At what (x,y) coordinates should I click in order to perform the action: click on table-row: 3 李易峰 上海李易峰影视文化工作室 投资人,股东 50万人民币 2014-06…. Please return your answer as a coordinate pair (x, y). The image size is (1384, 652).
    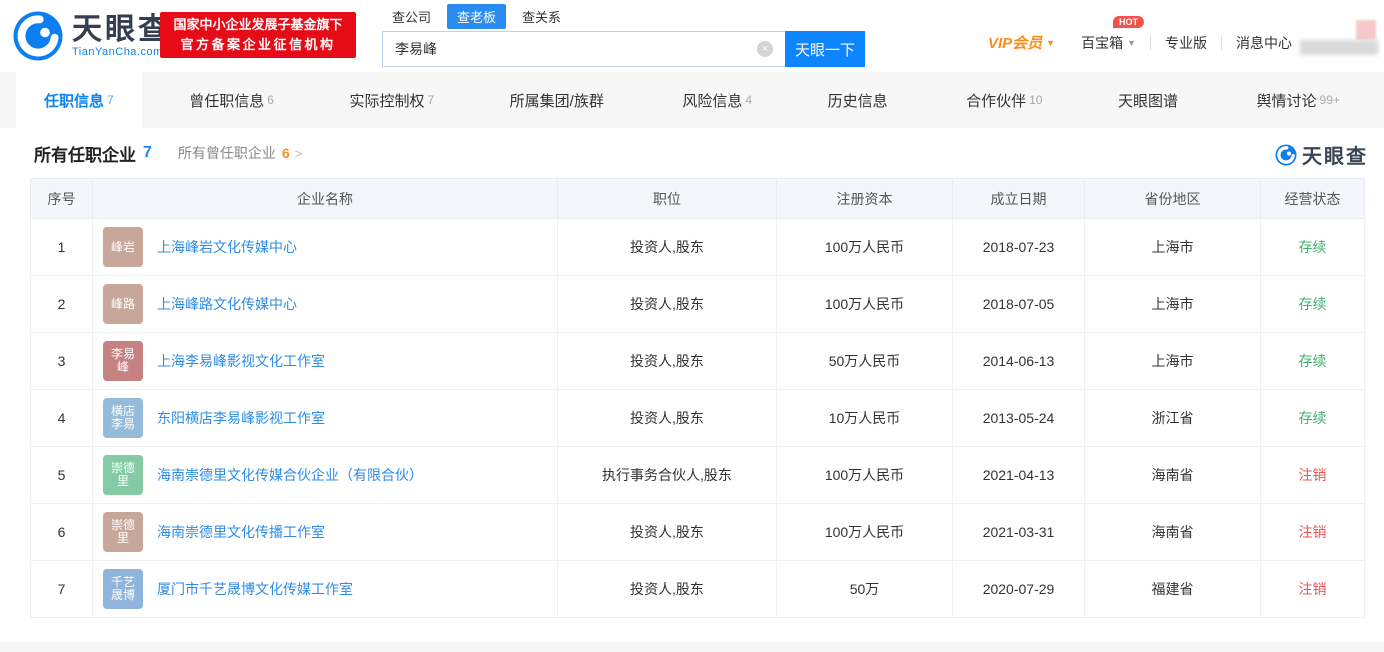
    Looking at the image, I should click on (697, 361).